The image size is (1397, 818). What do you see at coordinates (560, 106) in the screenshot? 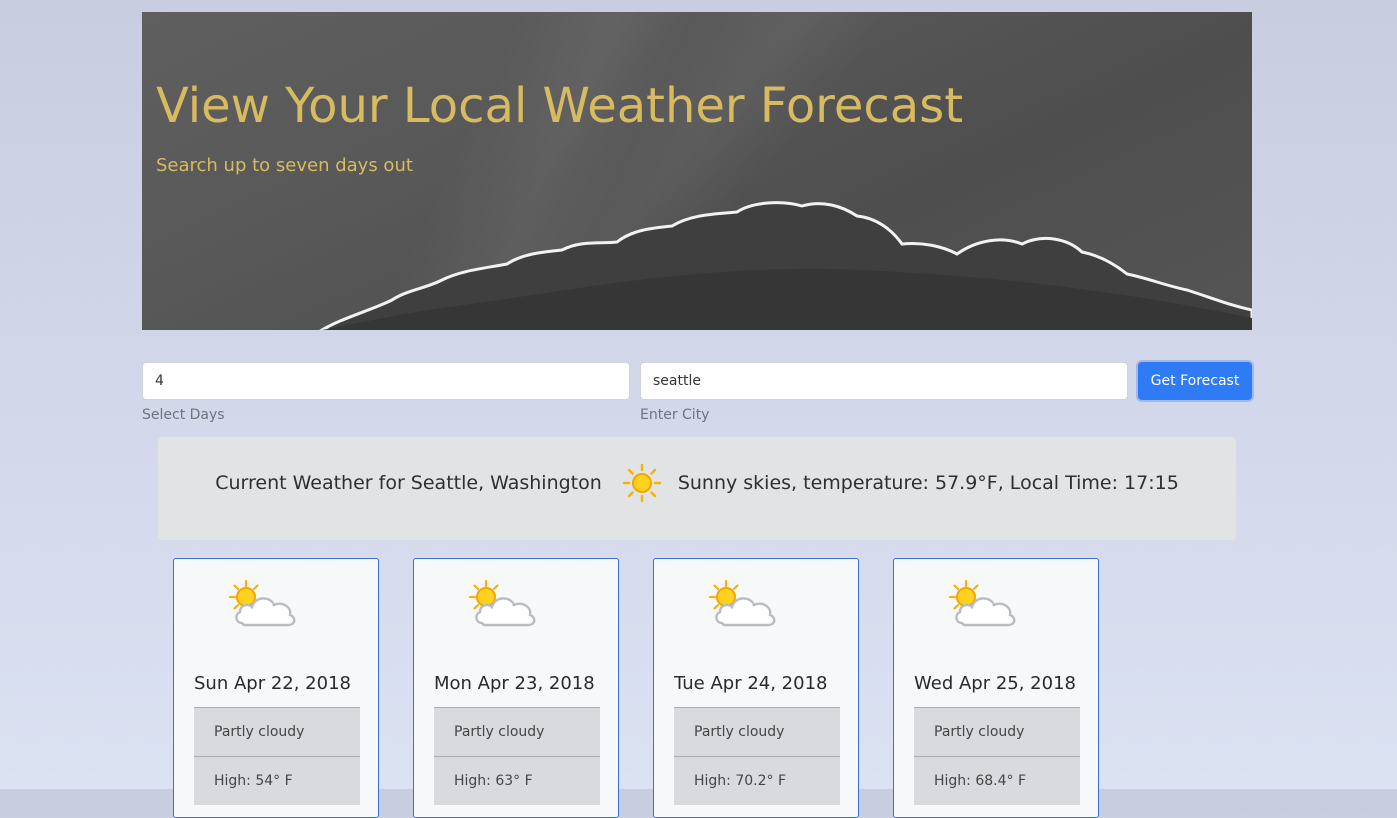
I see `page-title: View Your Local Weather Forecast` at bounding box center [560, 106].